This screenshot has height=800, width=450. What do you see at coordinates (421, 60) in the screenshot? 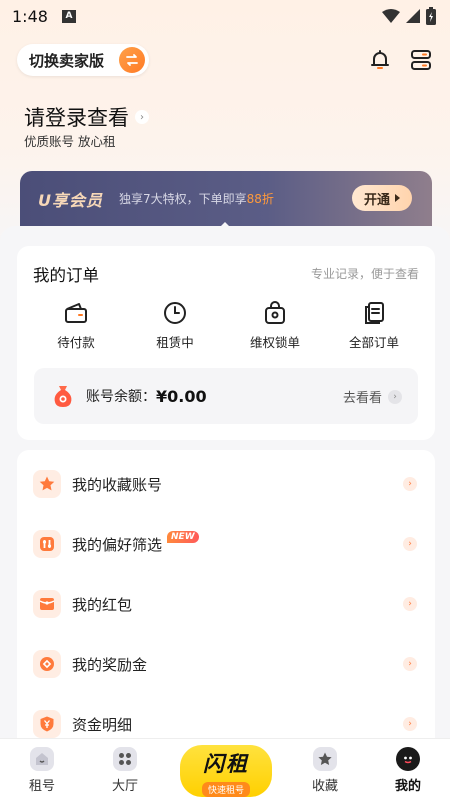
I see `server-menu-icon` at bounding box center [421, 60].